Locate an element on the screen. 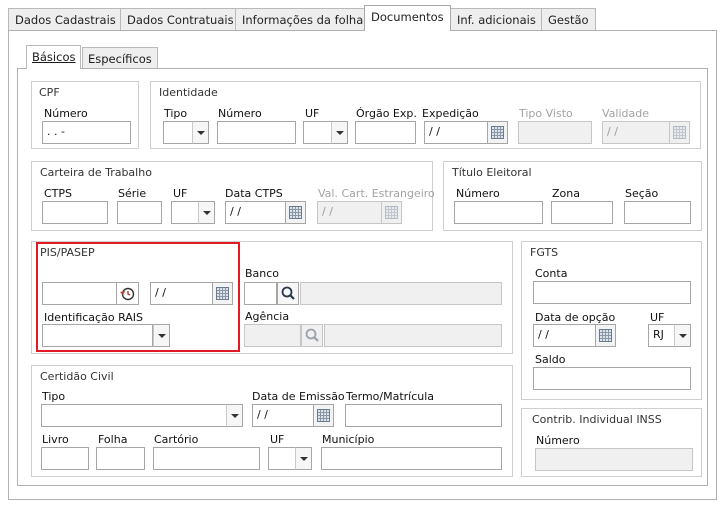 This screenshot has height=516, width=725. identidade-uf-select is located at coordinates (317, 132).